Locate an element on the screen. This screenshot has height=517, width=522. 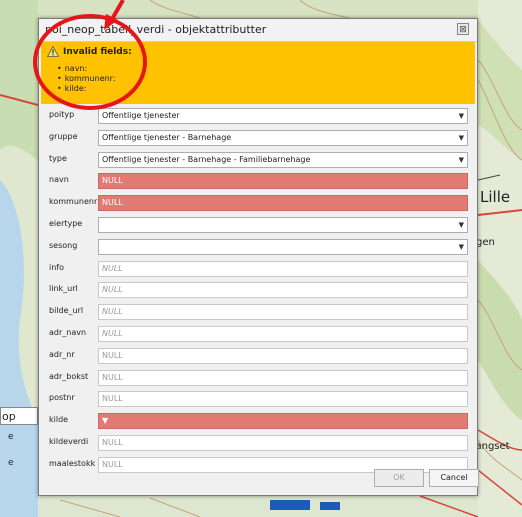
input-adr-bokst: NULL is located at coordinates (283, 377).